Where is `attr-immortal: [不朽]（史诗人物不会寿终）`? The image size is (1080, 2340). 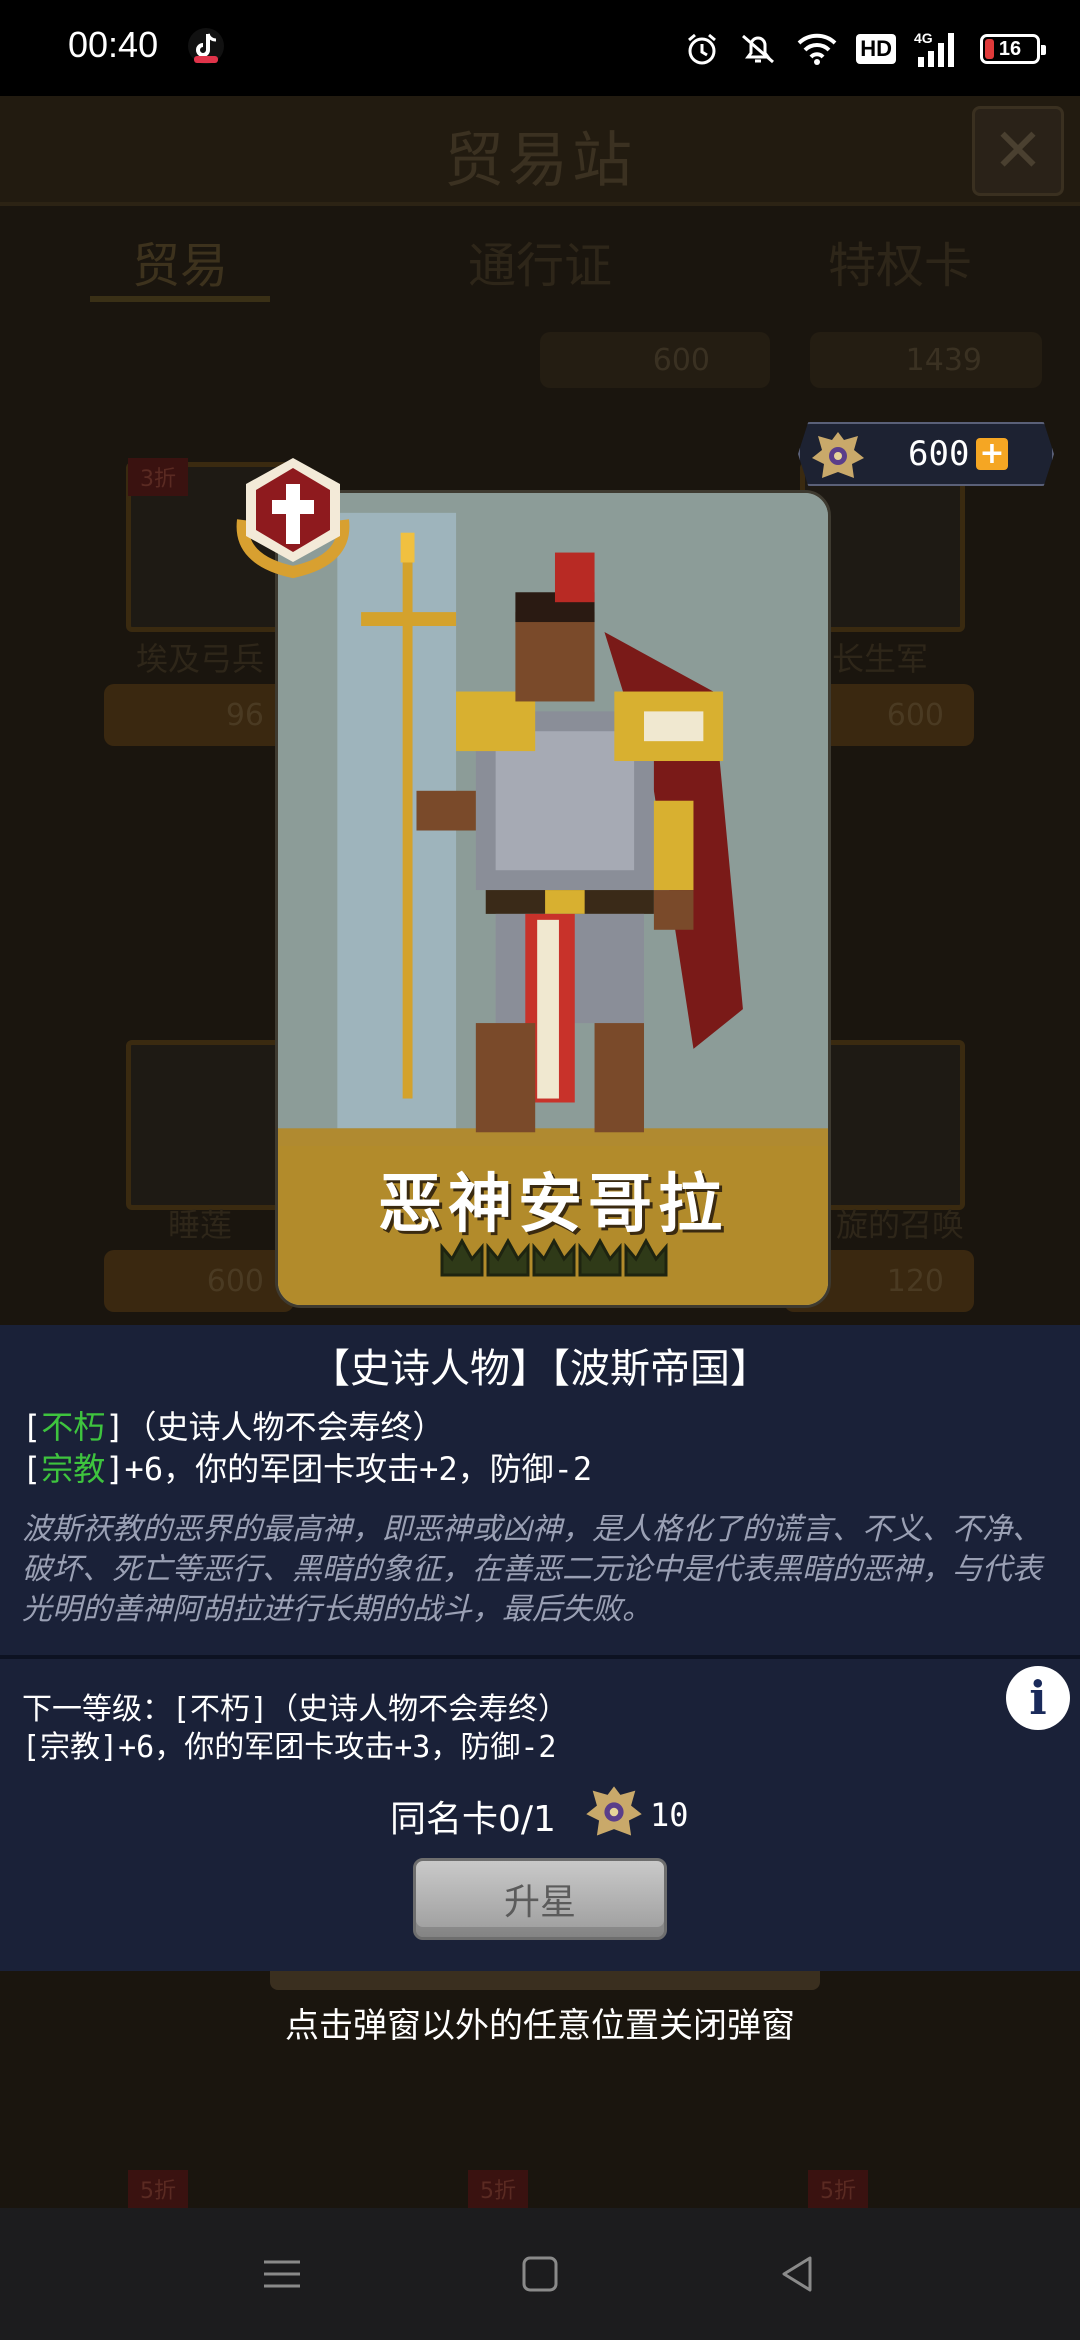
attr-immortal: [不朽]（史诗人物不会寿终） is located at coordinates (233, 1427).